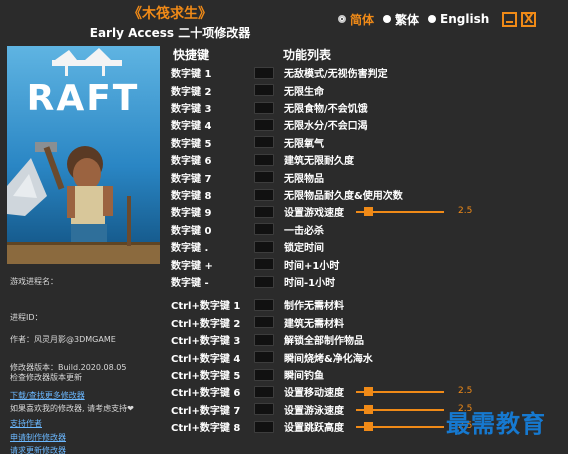 The width and height of the screenshot is (568, 454). What do you see at coordinates (72, 408) in the screenshot?
I see `support-text: 如果喜欢我的修改器, 请考虑支持❤` at bounding box center [72, 408].